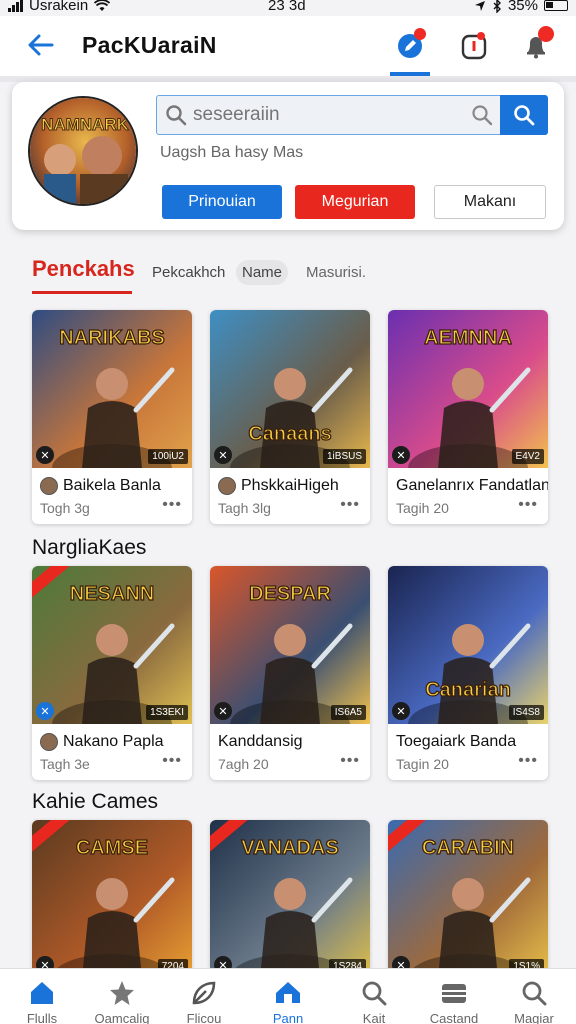 This screenshot has width=576, height=1024. What do you see at coordinates (479, 5) in the screenshot?
I see `location-icon` at bounding box center [479, 5].